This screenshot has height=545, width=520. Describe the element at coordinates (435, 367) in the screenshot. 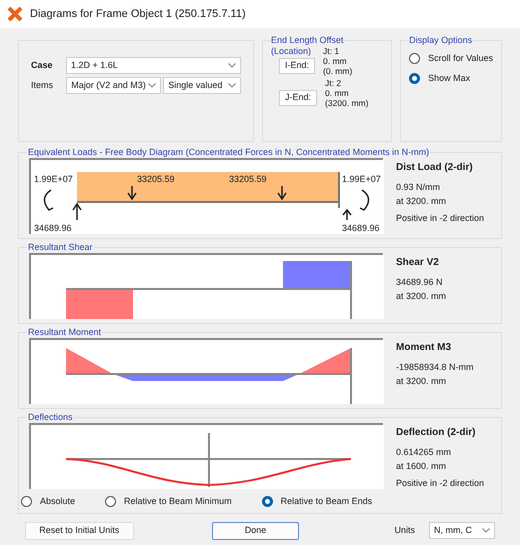

I see `info-text: -19858934.8 N-mm` at that location.